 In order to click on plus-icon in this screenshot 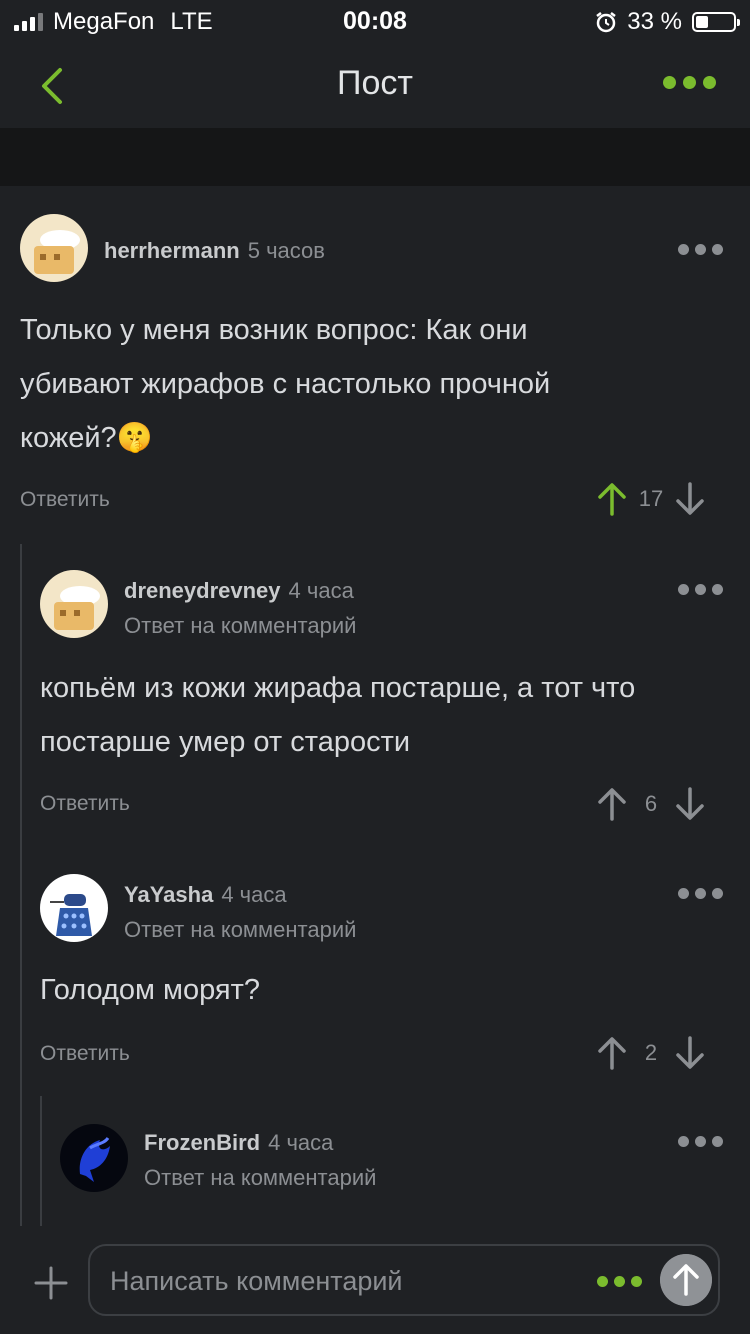, I will do `click(51, 1283)`.